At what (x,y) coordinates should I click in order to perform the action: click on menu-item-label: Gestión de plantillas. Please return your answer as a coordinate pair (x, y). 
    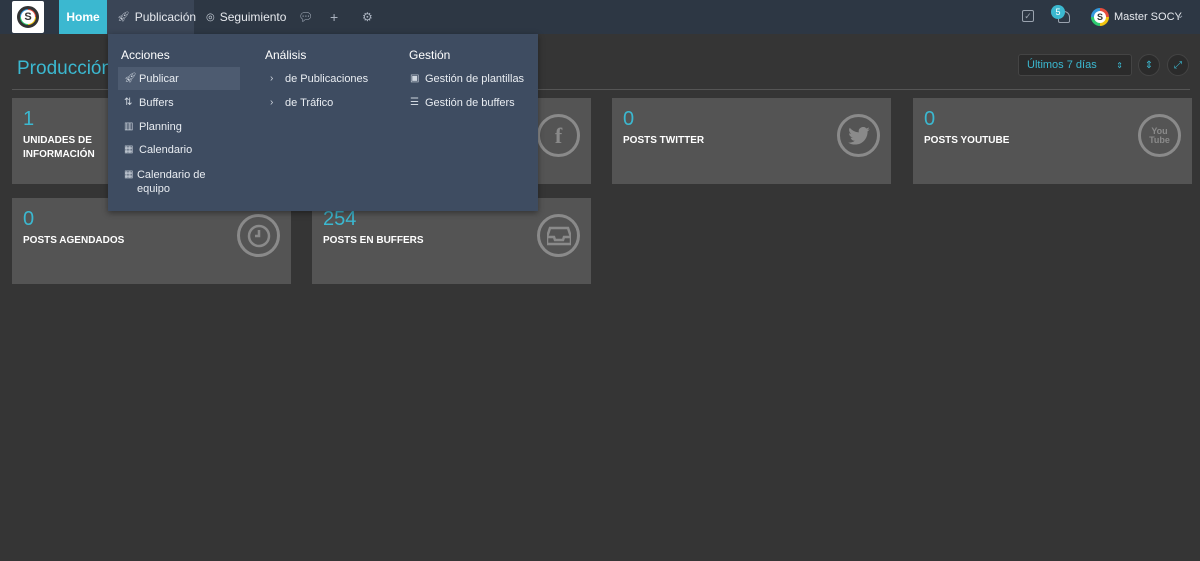
    Looking at the image, I should click on (475, 79).